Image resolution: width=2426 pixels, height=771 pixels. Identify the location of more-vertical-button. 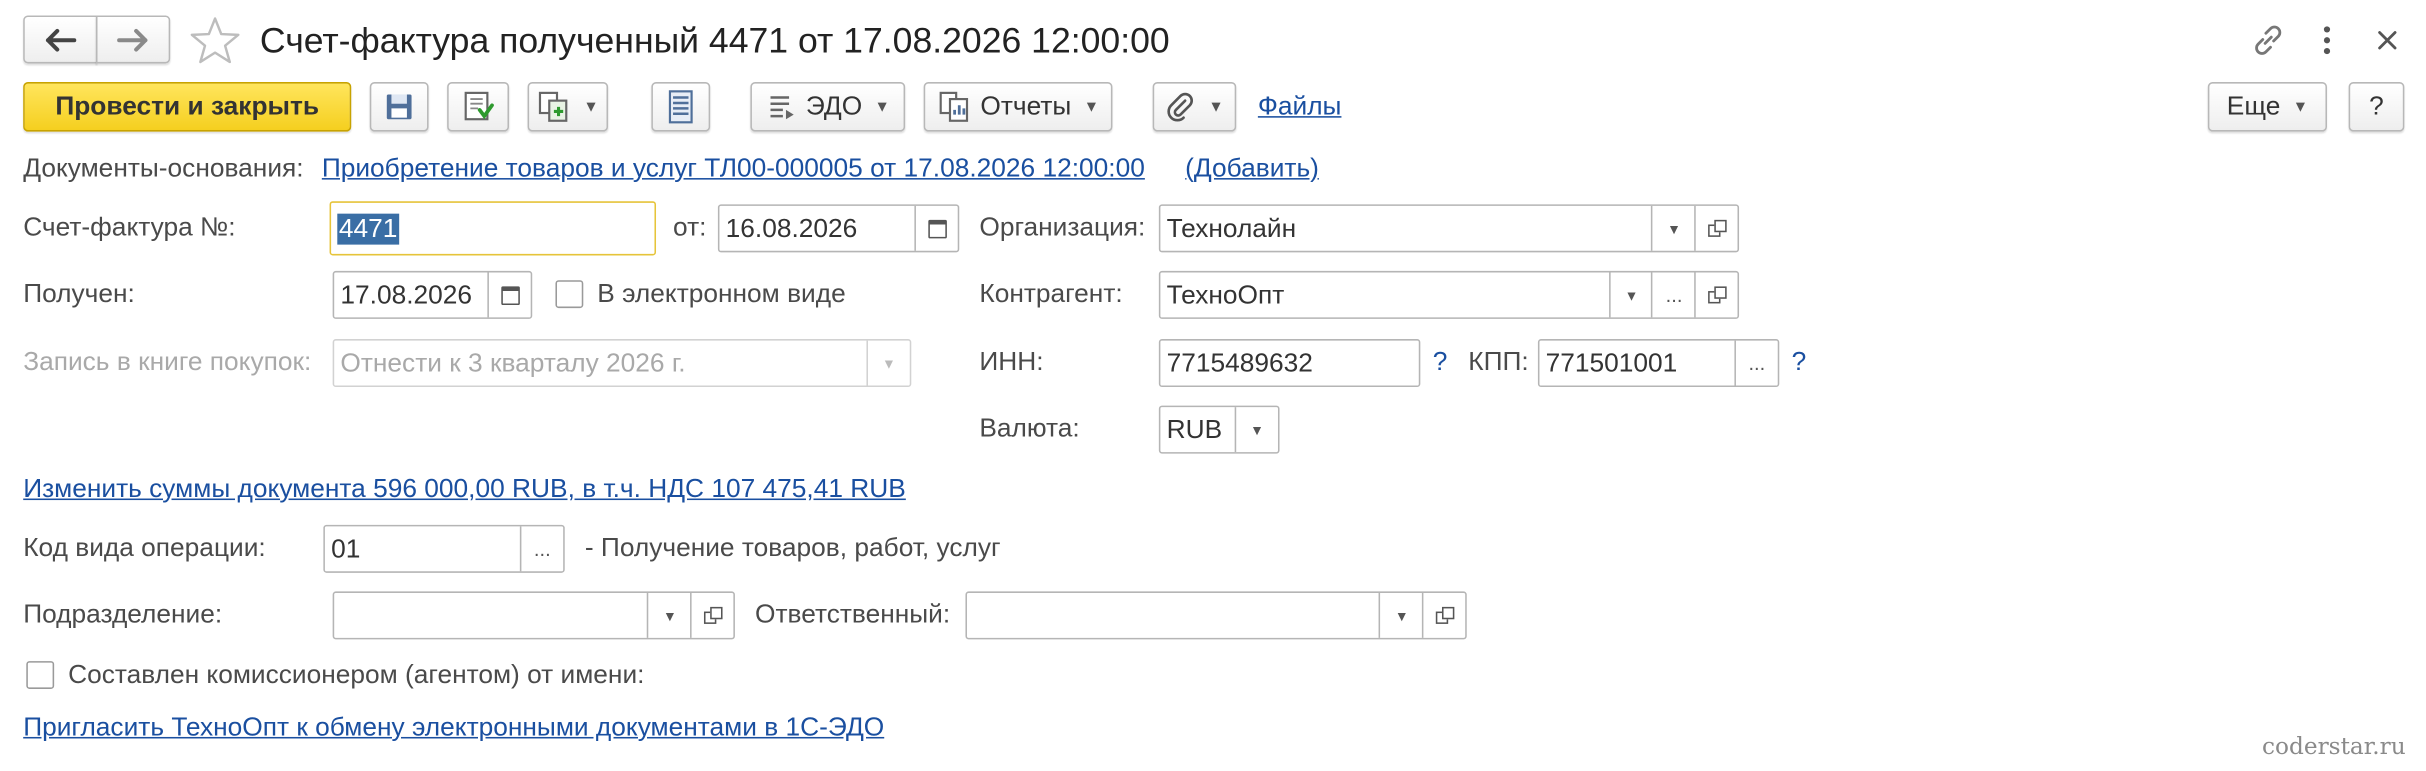
(2327, 40).